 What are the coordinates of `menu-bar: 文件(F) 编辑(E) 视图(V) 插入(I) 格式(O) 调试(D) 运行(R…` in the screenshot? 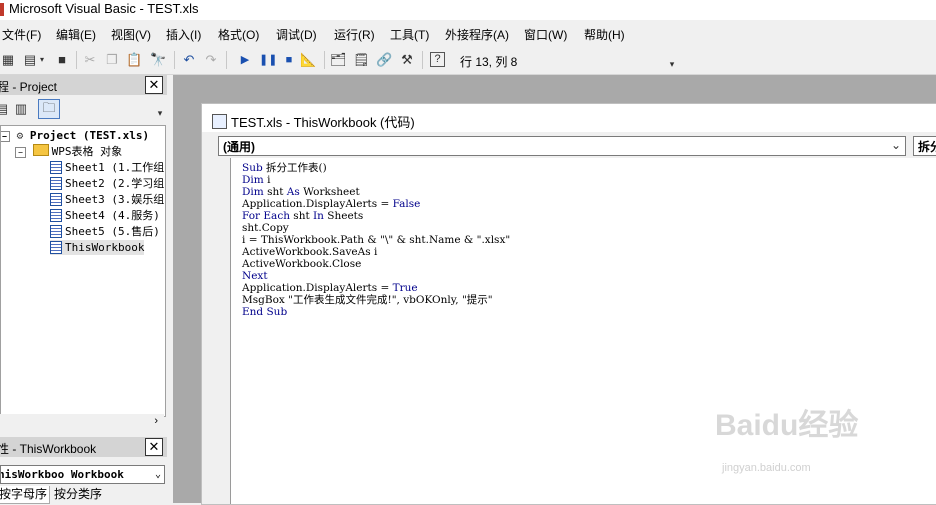 It's located at (468, 33).